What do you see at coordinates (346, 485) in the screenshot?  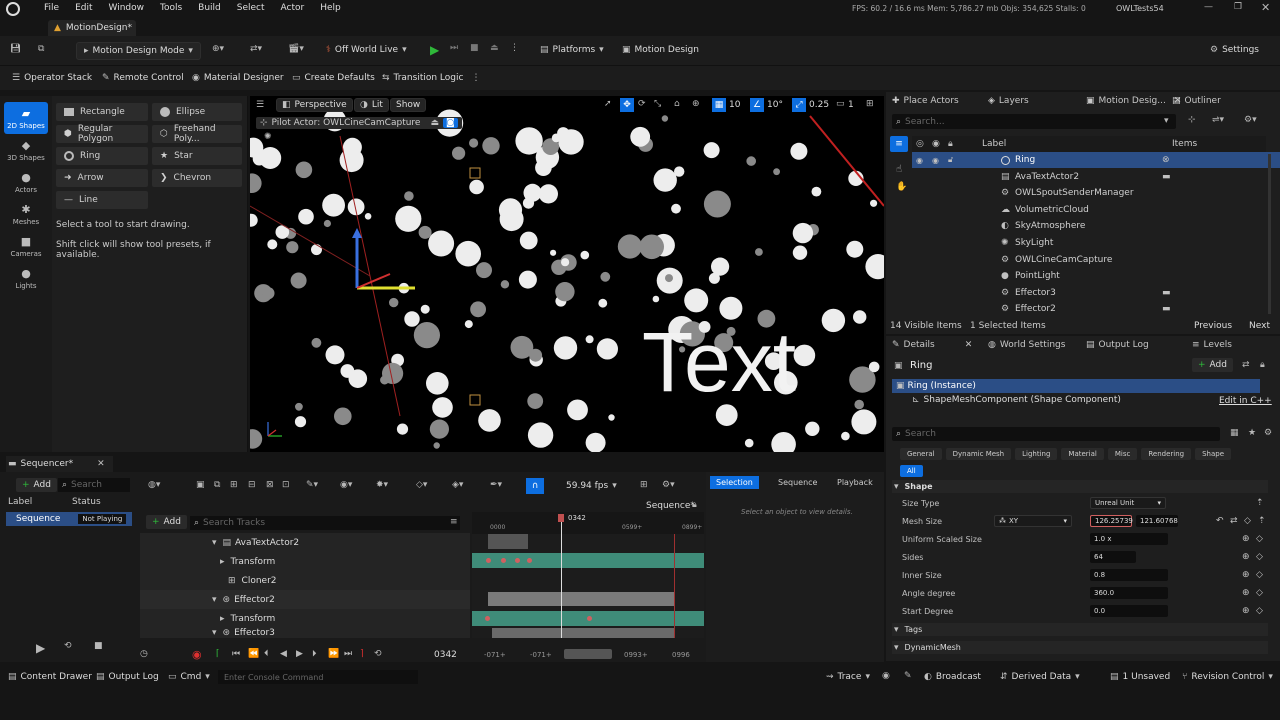 I see `view-icon: ◉▾` at bounding box center [346, 485].